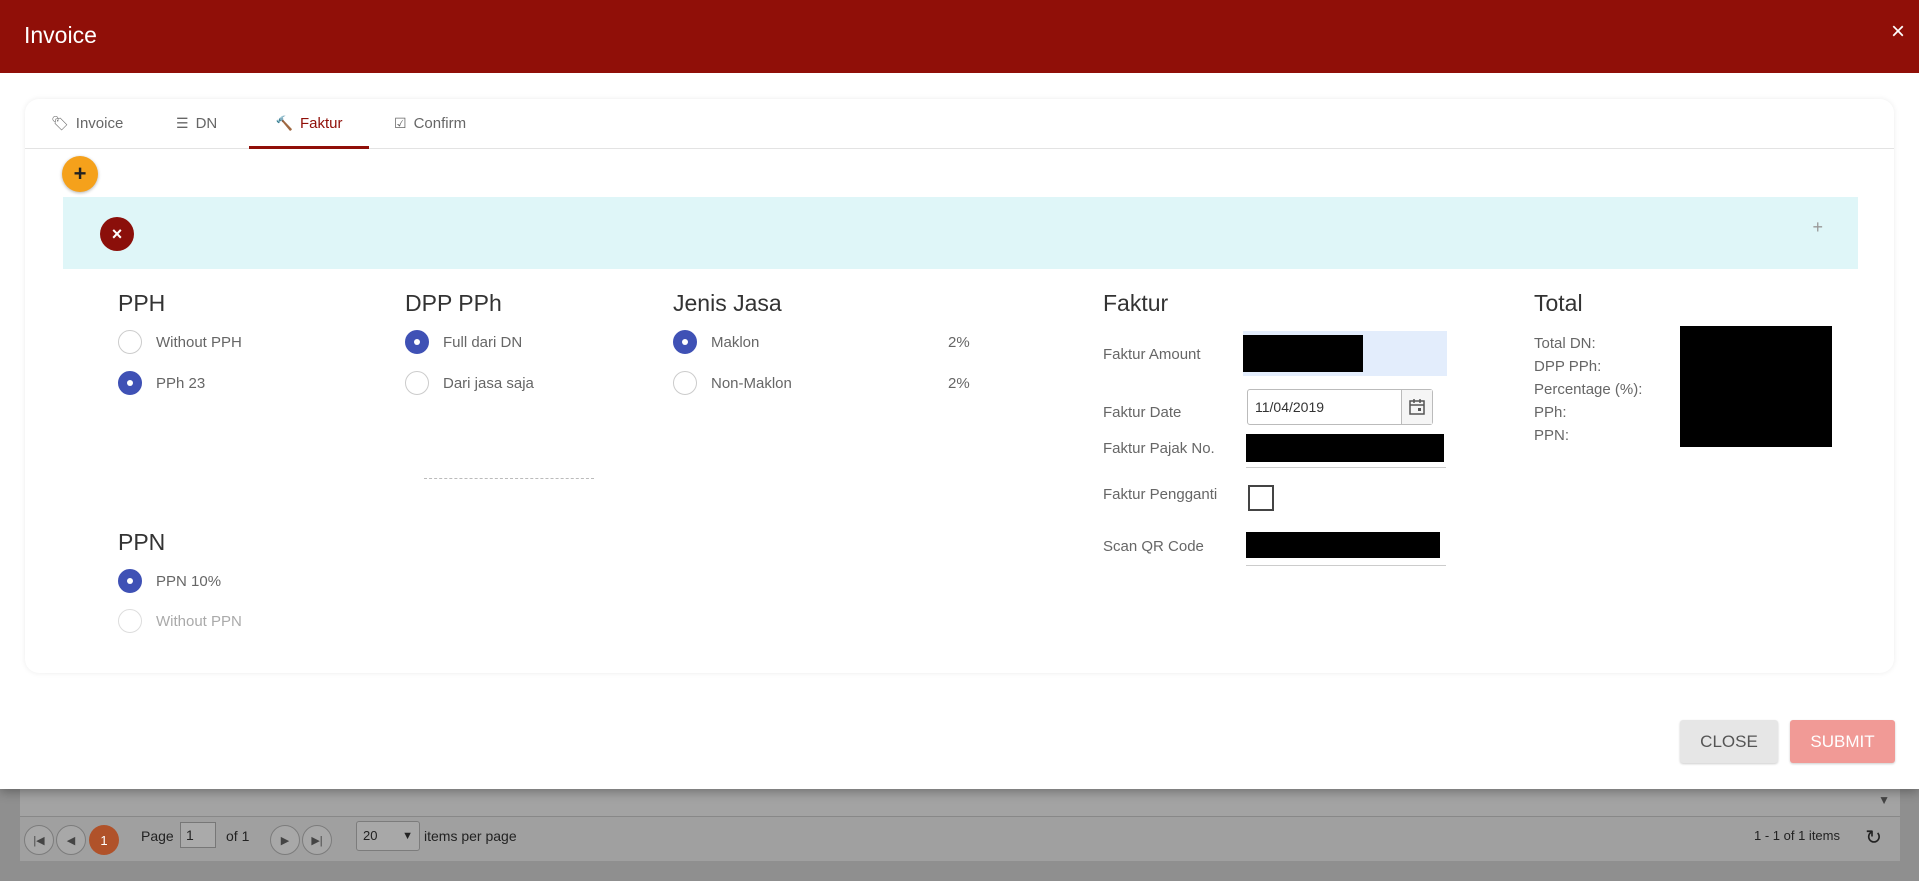 The image size is (1919, 881). I want to click on tab-label: Faktur, so click(321, 123).